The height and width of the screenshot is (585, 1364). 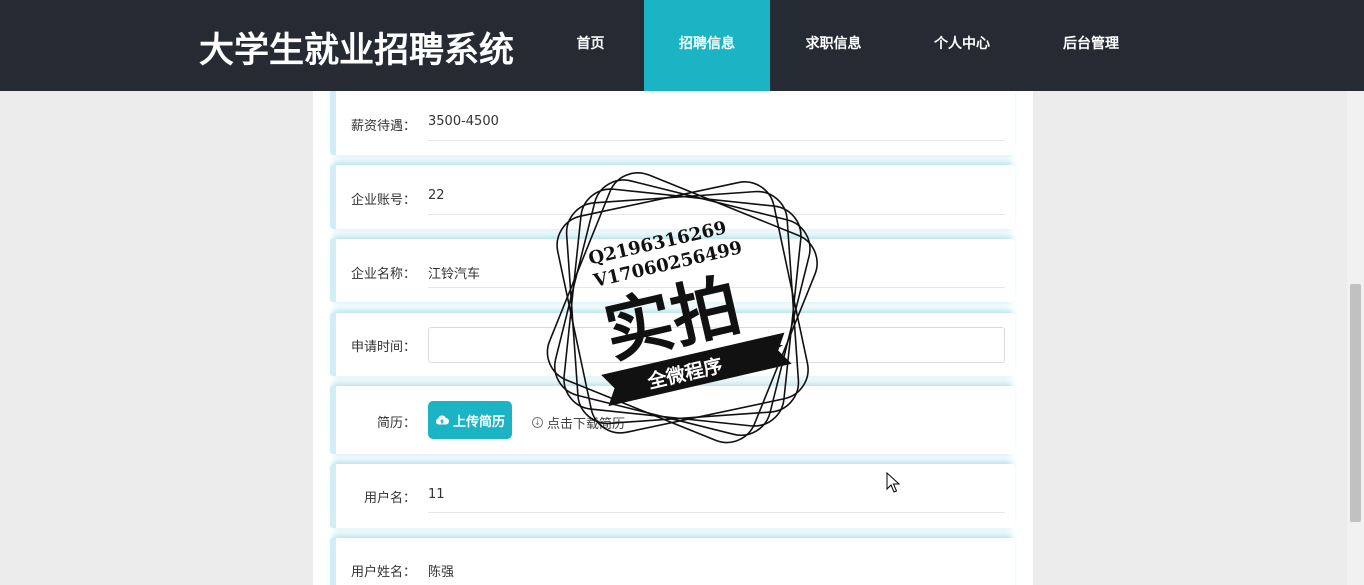 What do you see at coordinates (672, 561) in the screenshot?
I see `form-row-real-name: 用户姓名： 陈强` at bounding box center [672, 561].